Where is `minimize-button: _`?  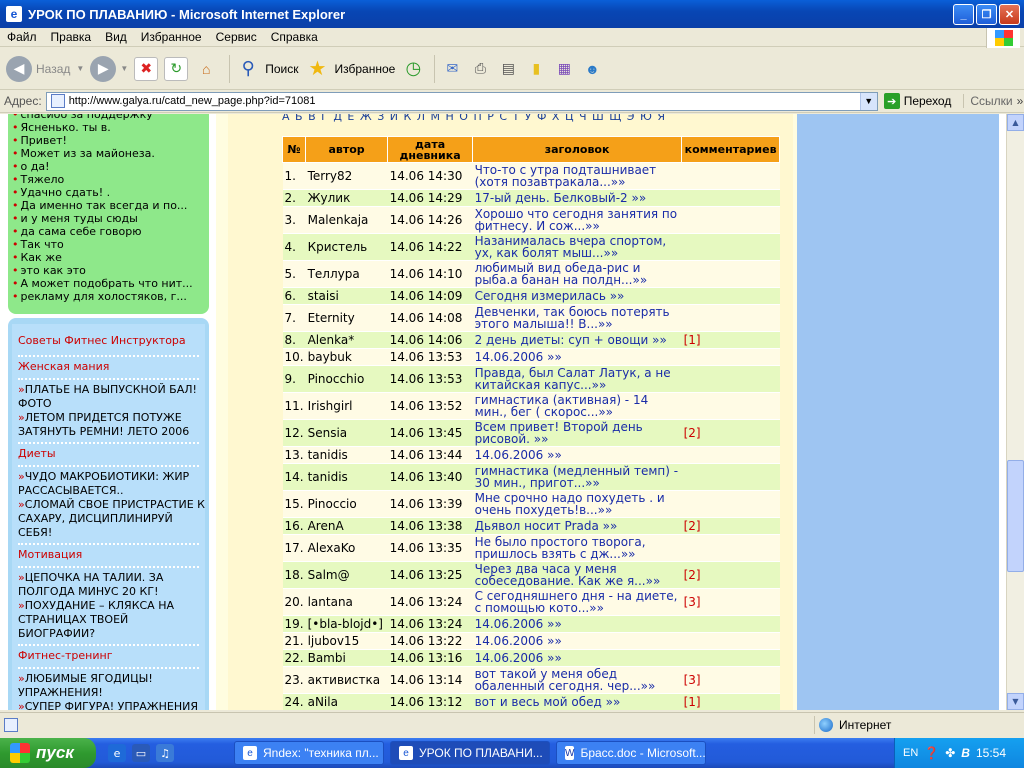
minimize-button: _ is located at coordinates (963, 14).